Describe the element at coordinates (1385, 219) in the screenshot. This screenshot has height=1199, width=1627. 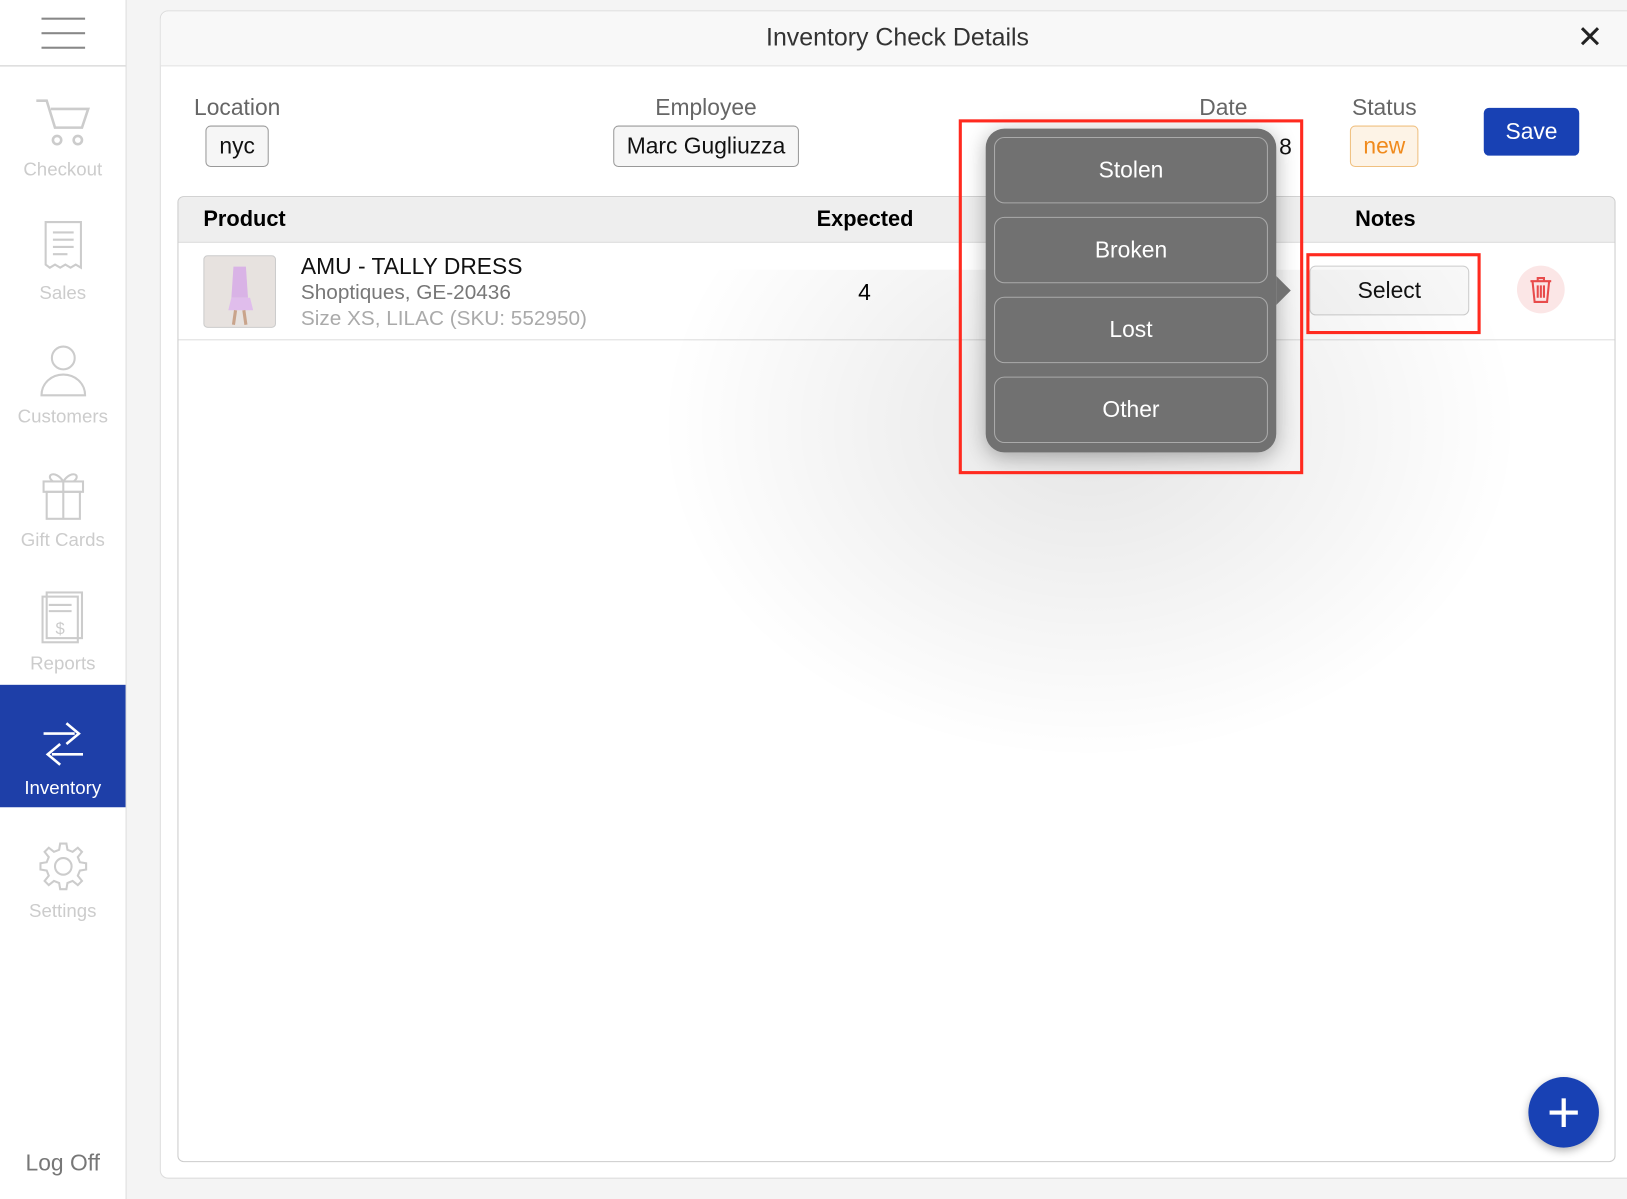
I see `header-notes: Notes` at that location.